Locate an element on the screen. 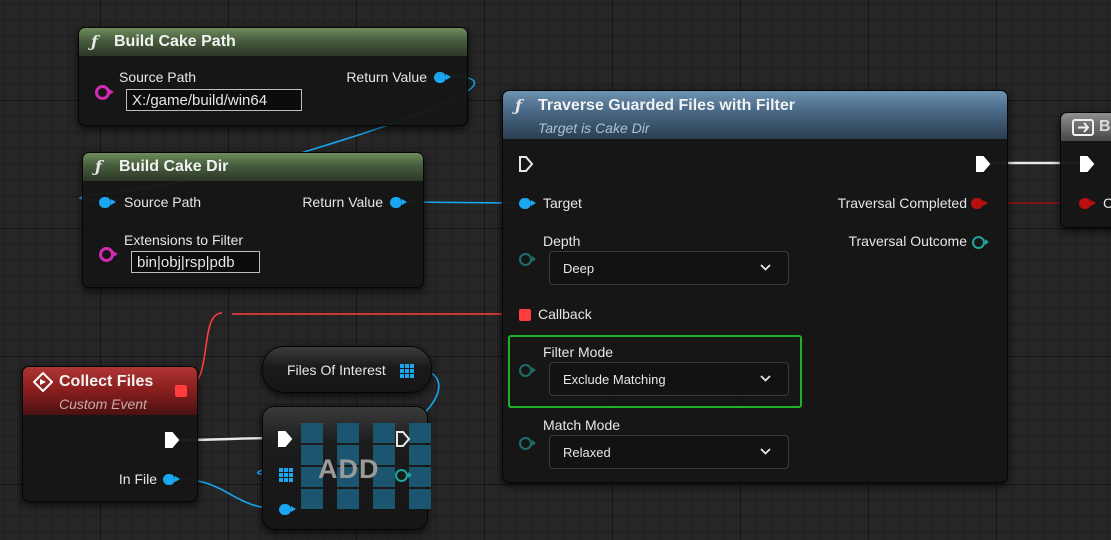  condition-pin is located at coordinates (1087, 203).